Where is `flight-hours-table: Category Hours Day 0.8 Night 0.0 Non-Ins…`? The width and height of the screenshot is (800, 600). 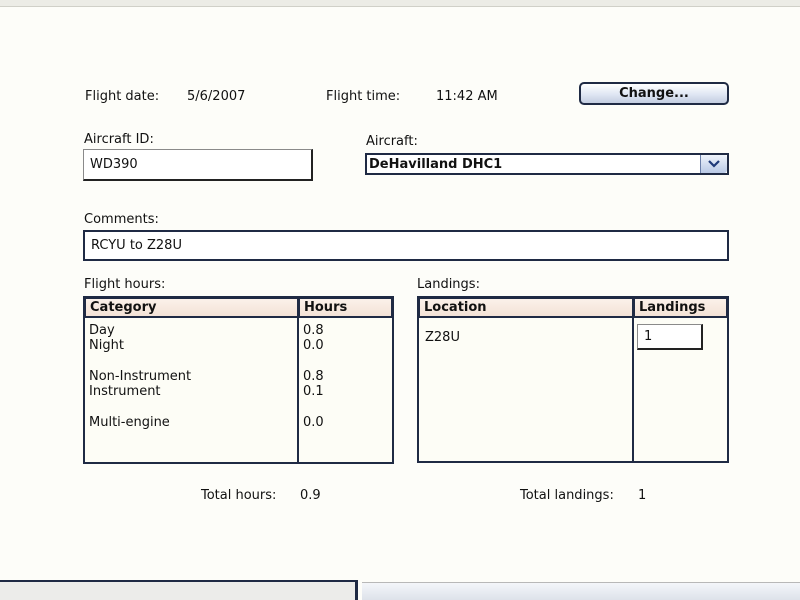
flight-hours-table: Category Hours Day 0.8 Night 0.0 Non-Ins… is located at coordinates (238, 380).